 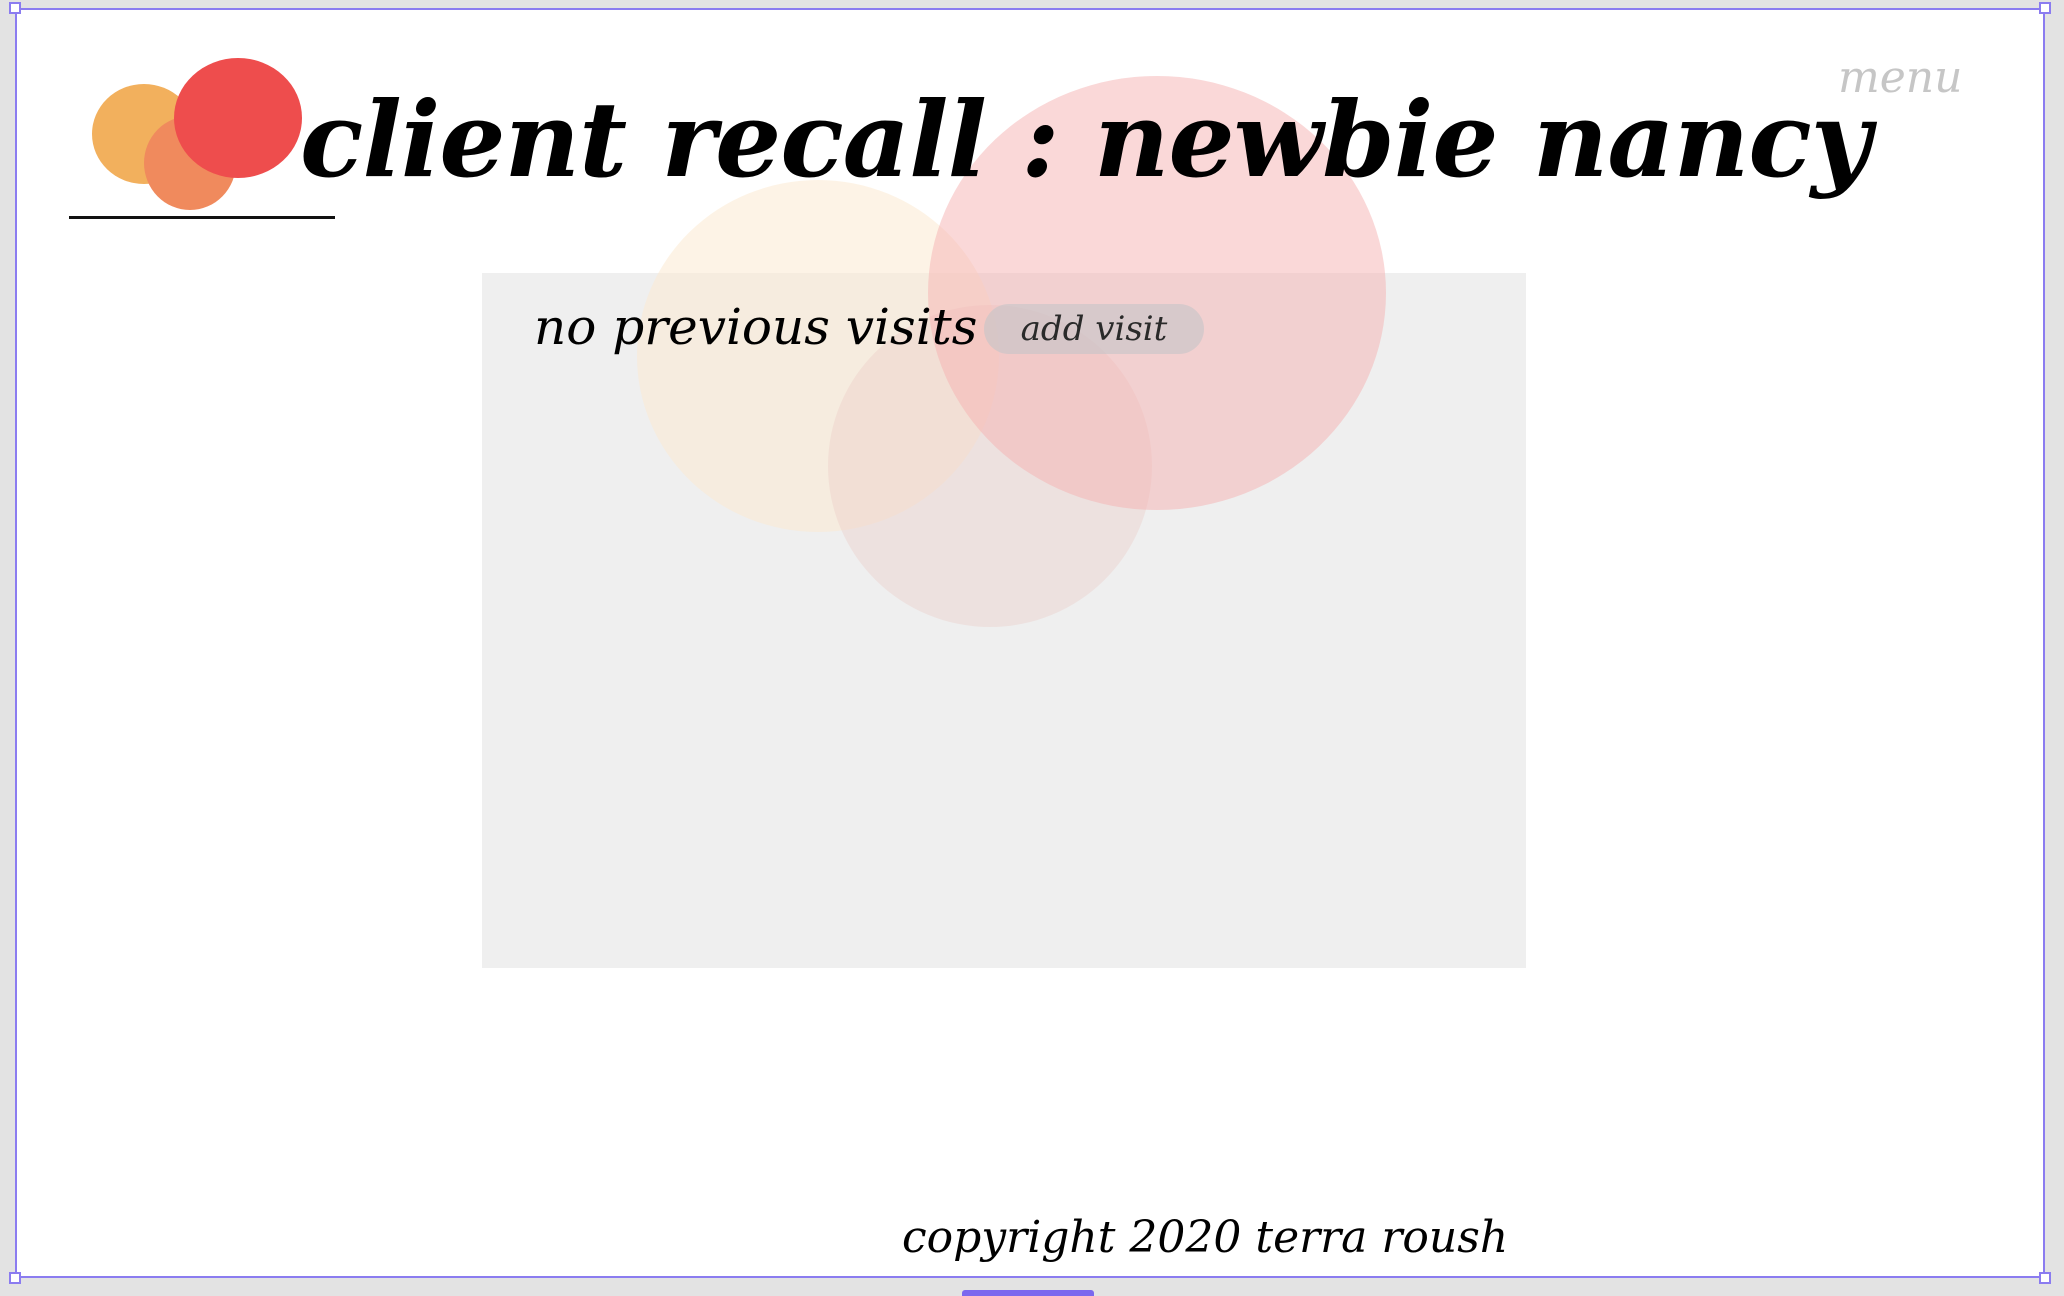 What do you see at coordinates (1900, 77) in the screenshot?
I see `menu-button: menu` at bounding box center [1900, 77].